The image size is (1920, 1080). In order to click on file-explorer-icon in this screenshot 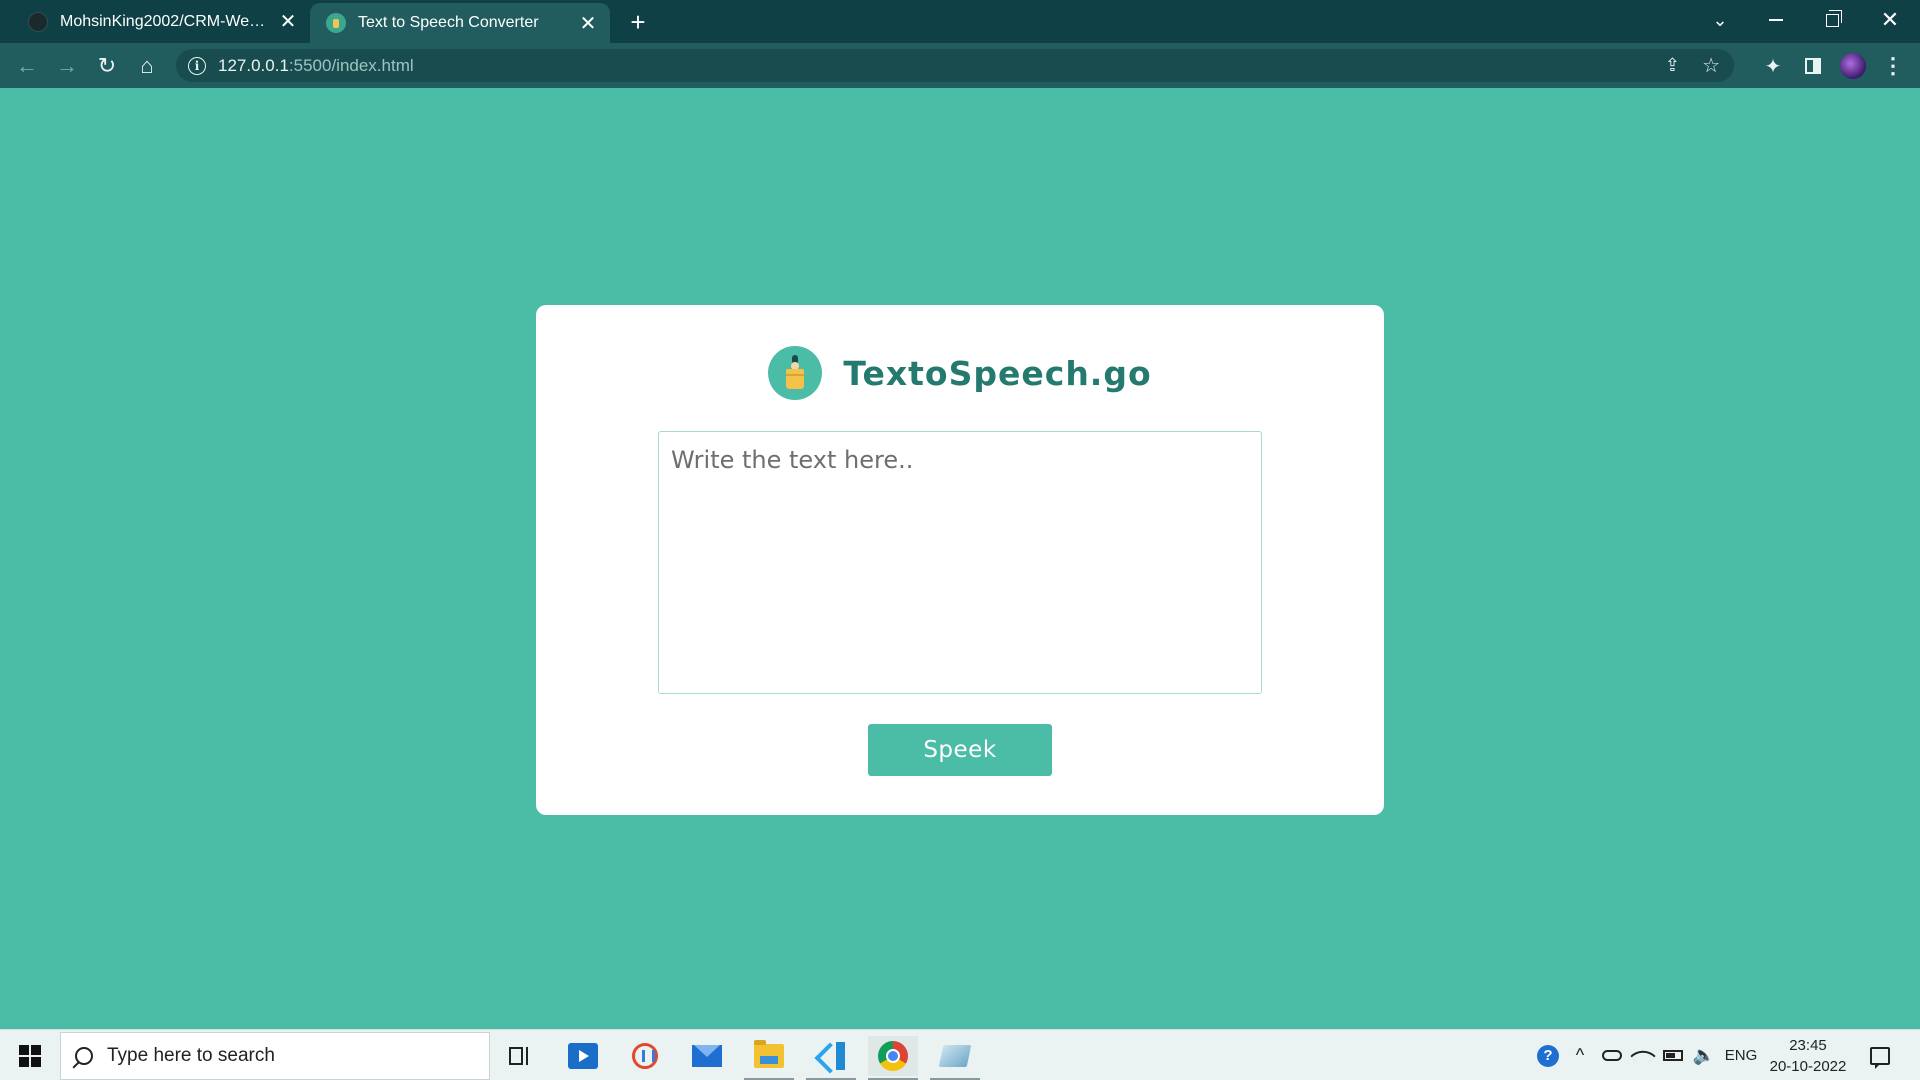, I will do `click(769, 1058)`.